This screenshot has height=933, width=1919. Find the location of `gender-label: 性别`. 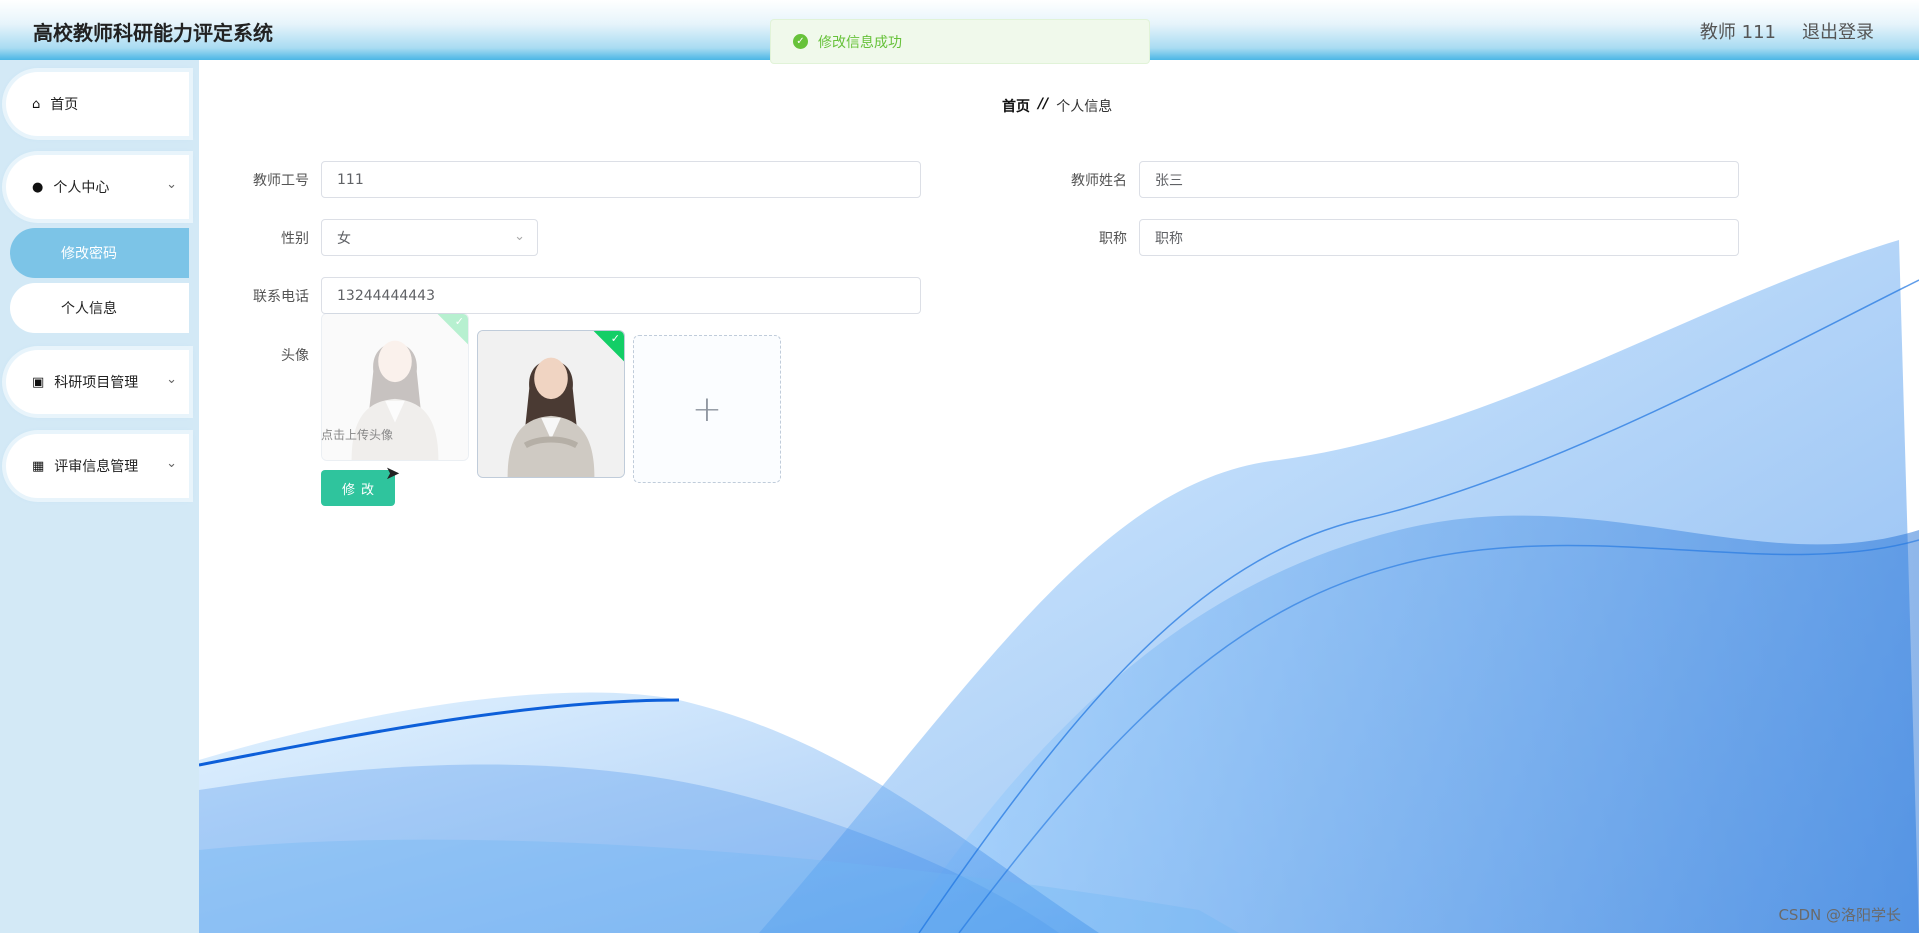

gender-label: 性别 is located at coordinates (295, 239).